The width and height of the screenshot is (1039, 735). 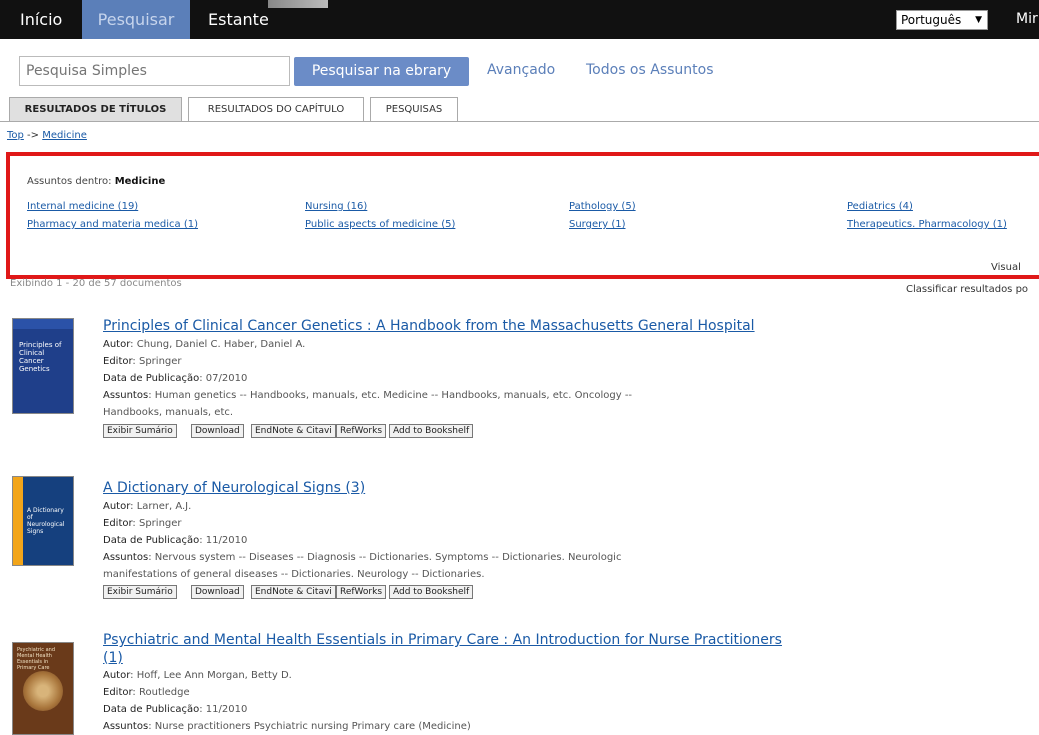 What do you see at coordinates (112, 224) in the screenshot?
I see `subject-link-pharmacy: Pharmacy and materia medica (1)` at bounding box center [112, 224].